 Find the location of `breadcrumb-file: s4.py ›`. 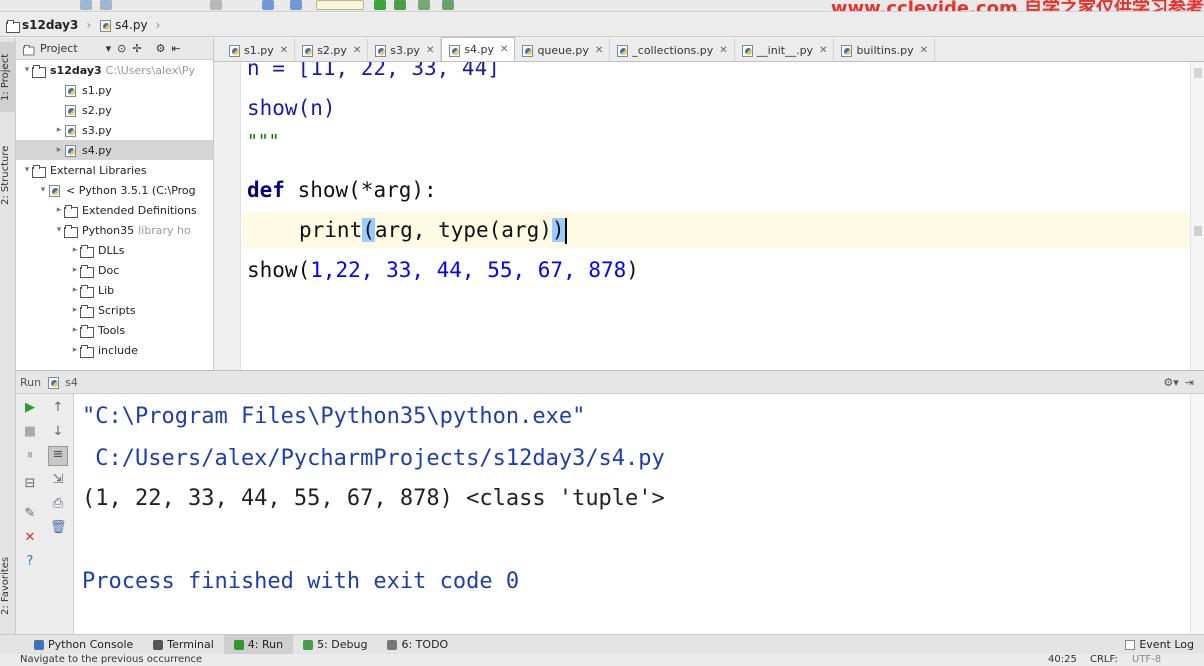

breadcrumb-file: s4.py › is located at coordinates (131, 25).